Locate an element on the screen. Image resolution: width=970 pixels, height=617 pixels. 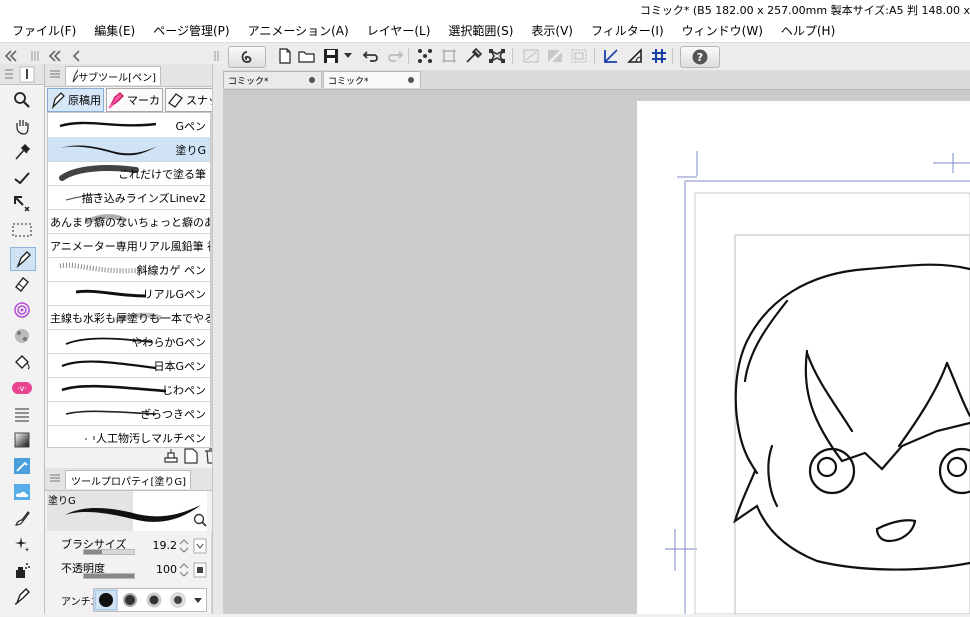
panel-divider is located at coordinates (217, 339).